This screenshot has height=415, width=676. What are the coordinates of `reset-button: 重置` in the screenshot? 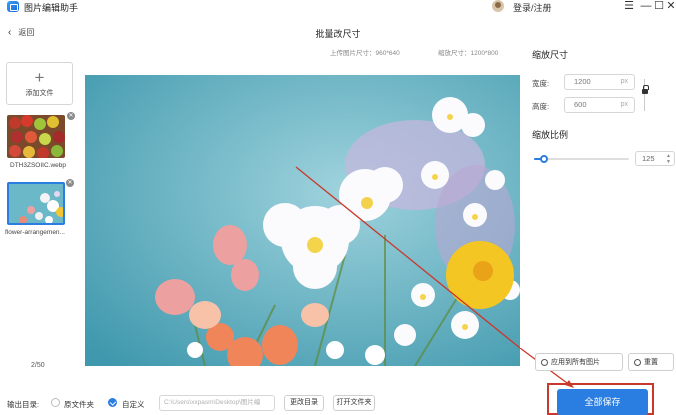 It's located at (651, 362).